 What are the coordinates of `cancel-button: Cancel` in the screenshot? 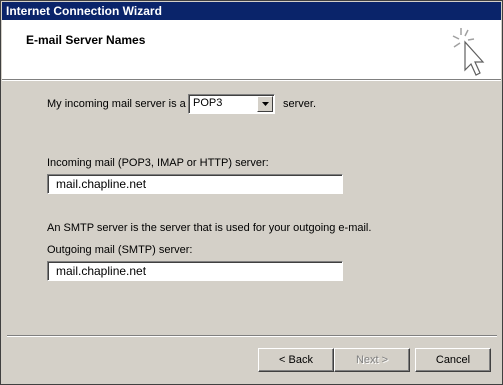 It's located at (453, 360).